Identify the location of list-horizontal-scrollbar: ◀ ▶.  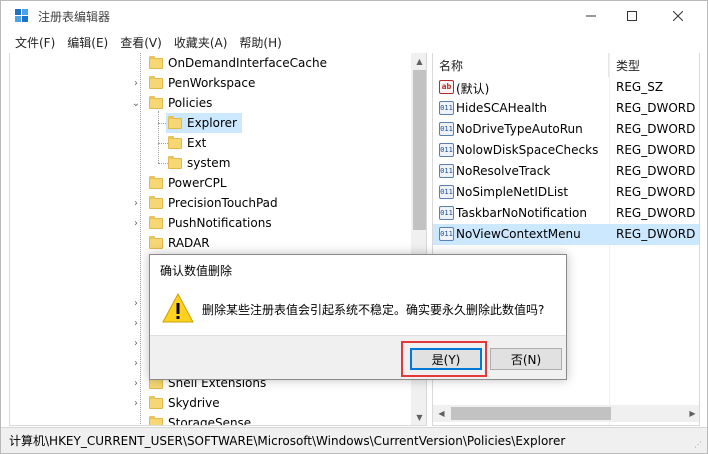
(566, 413).